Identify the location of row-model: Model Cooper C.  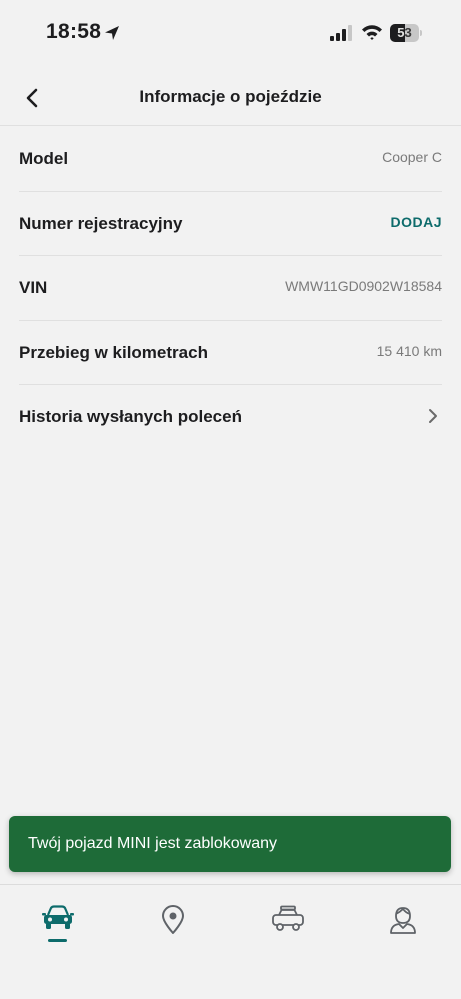
(230, 159).